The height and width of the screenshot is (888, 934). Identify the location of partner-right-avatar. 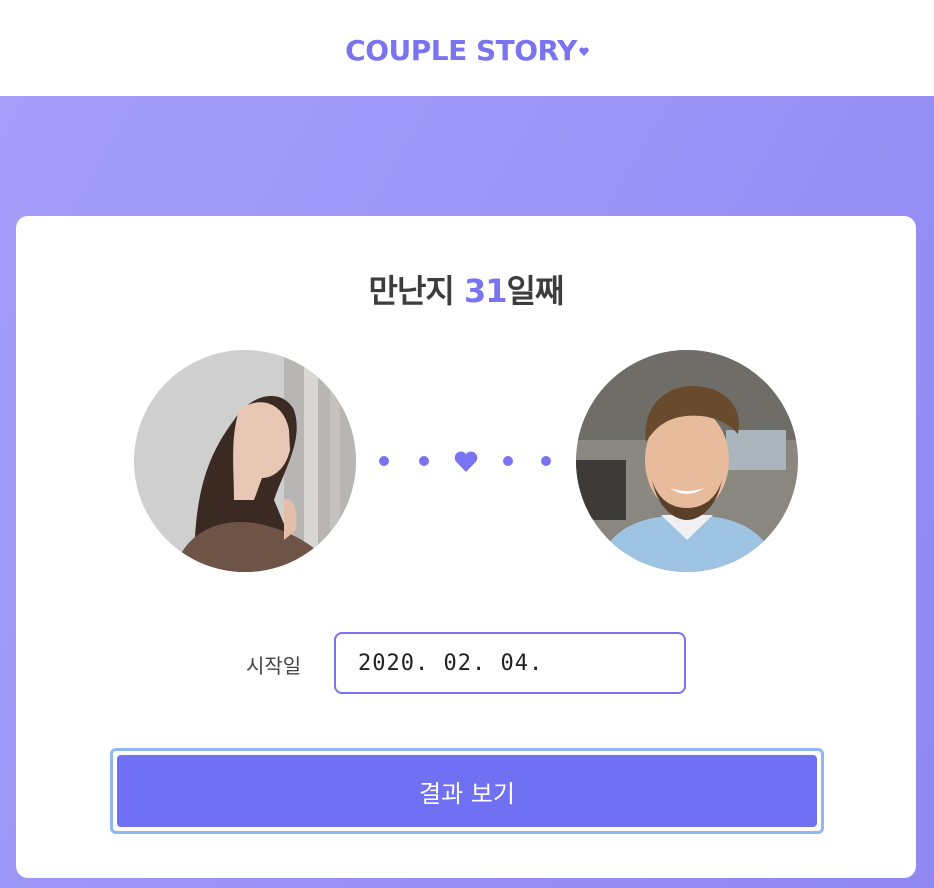
(687, 461).